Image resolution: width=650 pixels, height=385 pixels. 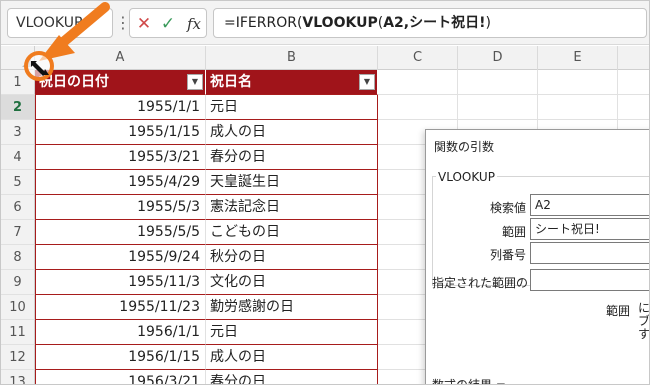 What do you see at coordinates (292, 182) in the screenshot?
I see `holiday-name-cell: 天皇誕生日` at bounding box center [292, 182].